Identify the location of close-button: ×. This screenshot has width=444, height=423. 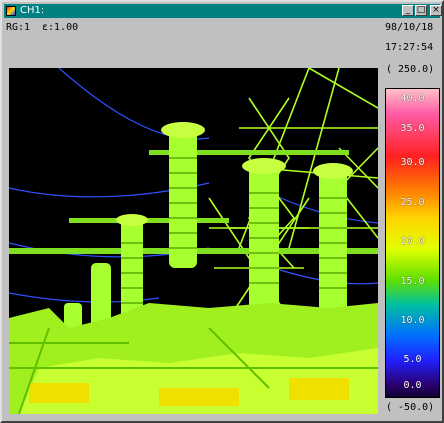
(436, 10).